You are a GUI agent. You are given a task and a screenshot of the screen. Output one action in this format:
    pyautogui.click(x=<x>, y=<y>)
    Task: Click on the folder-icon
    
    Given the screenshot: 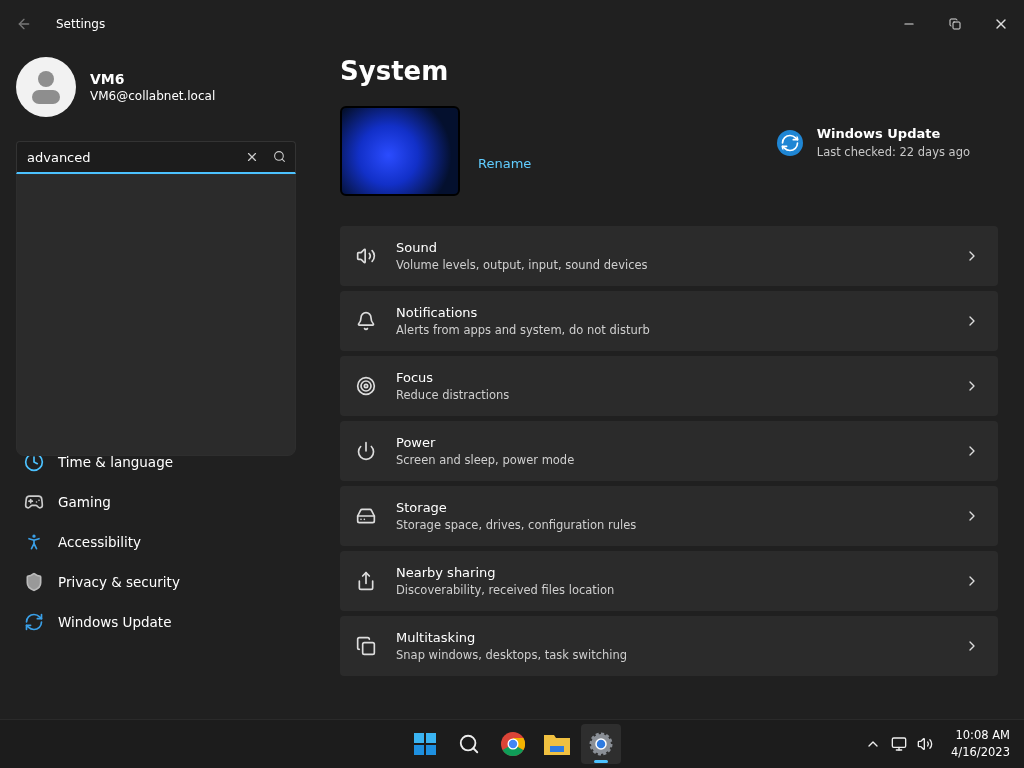 What is the action you would take?
    pyautogui.click(x=557, y=744)
    